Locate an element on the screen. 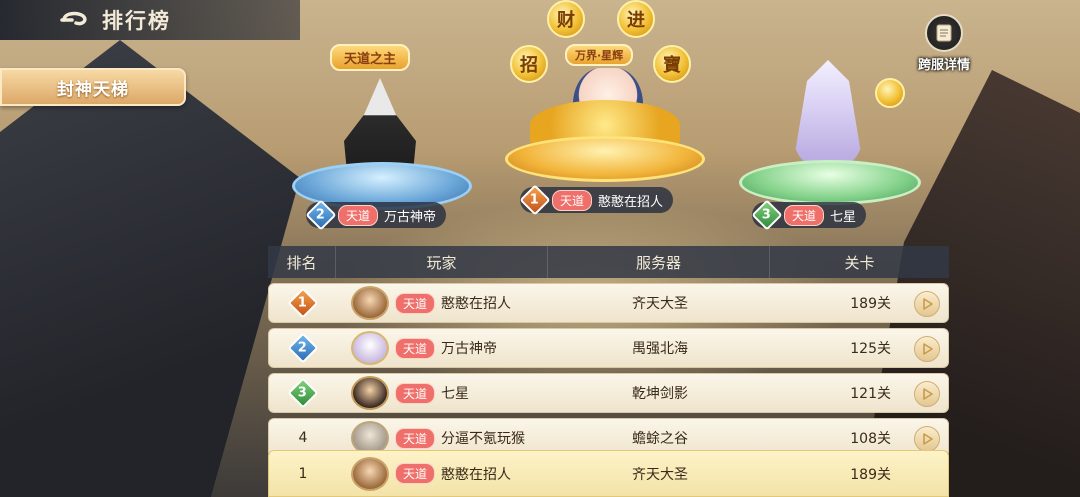  podium-nameplate-third: 3 天道 七星 is located at coordinates (809, 215).